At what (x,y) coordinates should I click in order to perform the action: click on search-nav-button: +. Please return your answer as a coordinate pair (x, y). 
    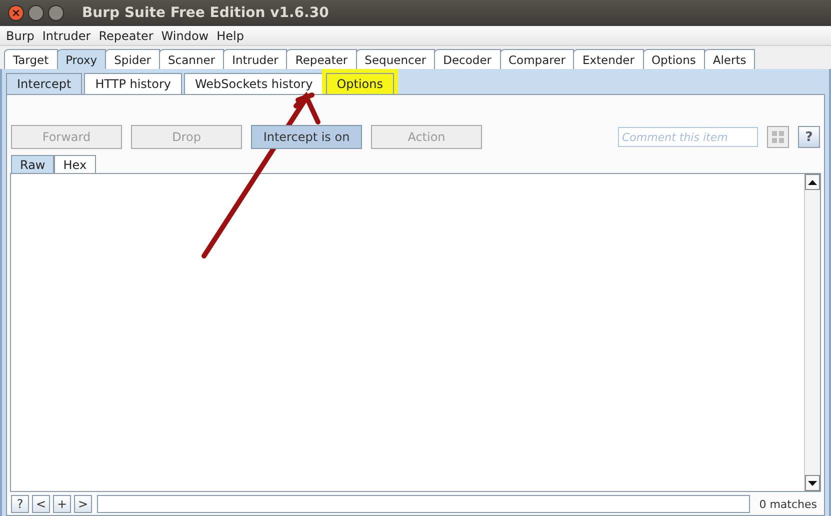
    Looking at the image, I should click on (62, 504).